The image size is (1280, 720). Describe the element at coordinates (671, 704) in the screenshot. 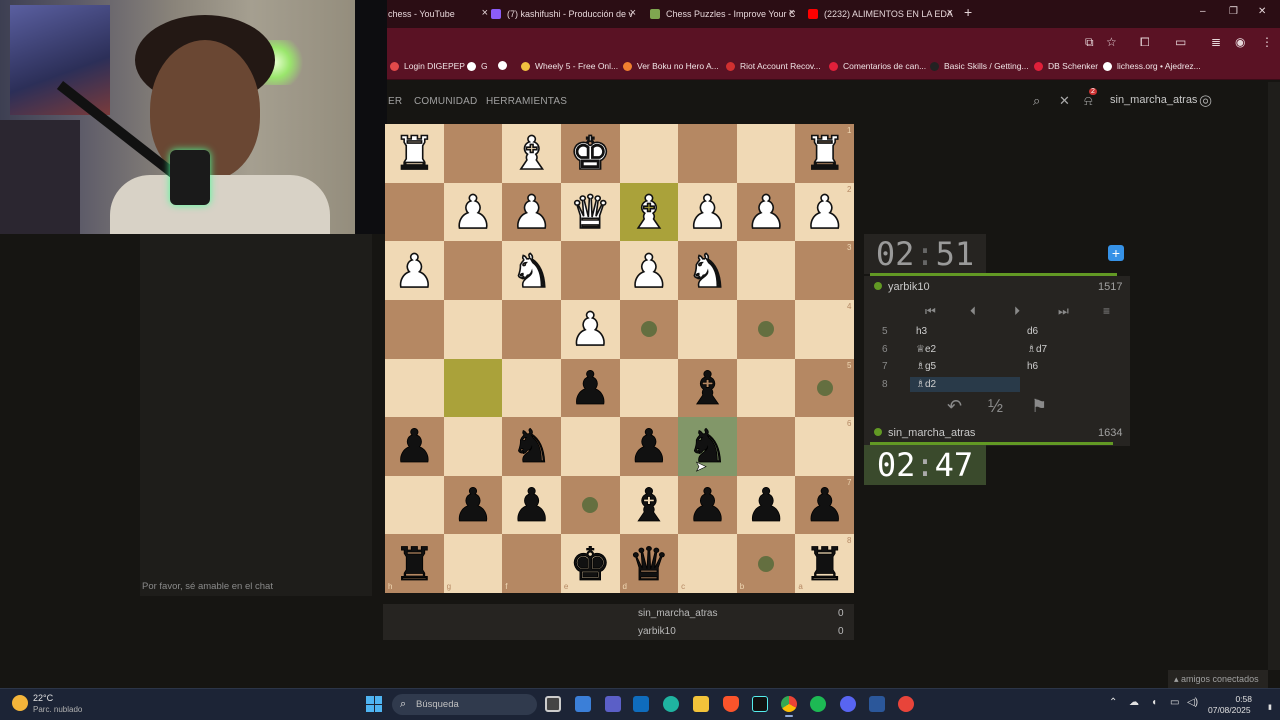

I see `edge-icon` at that location.